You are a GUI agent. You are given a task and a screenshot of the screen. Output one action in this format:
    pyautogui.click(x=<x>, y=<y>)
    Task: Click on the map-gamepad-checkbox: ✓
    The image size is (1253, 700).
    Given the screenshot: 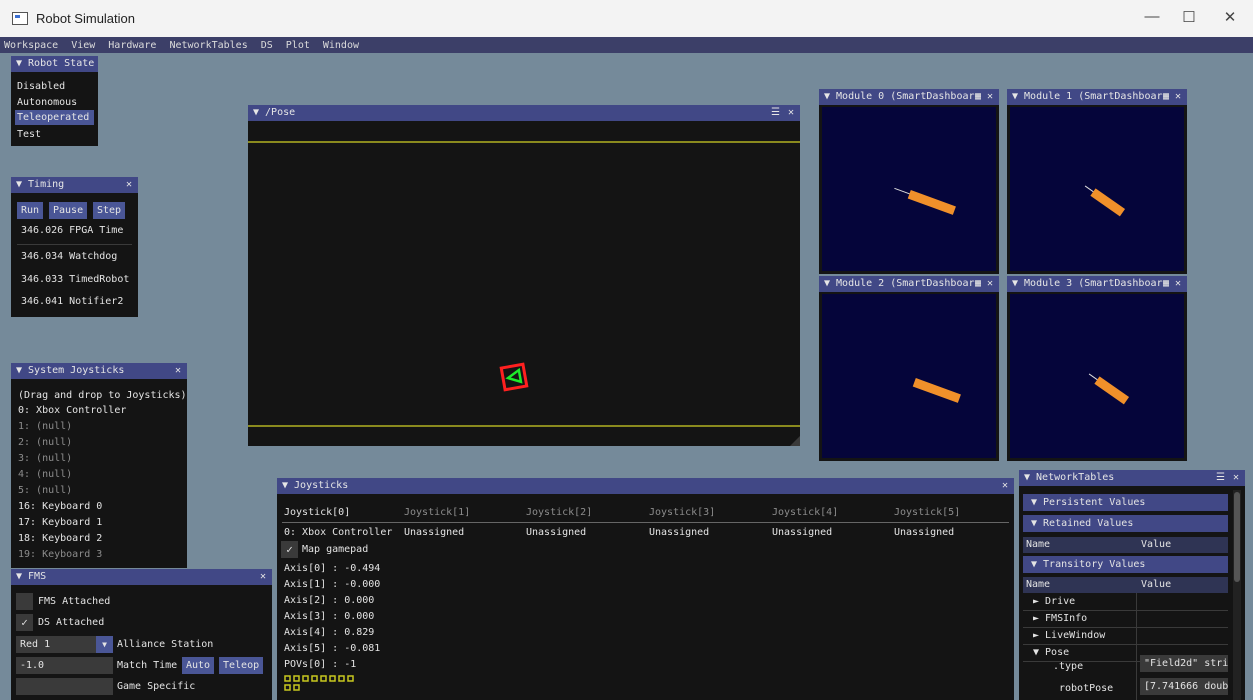 What is the action you would take?
    pyautogui.click(x=289, y=549)
    